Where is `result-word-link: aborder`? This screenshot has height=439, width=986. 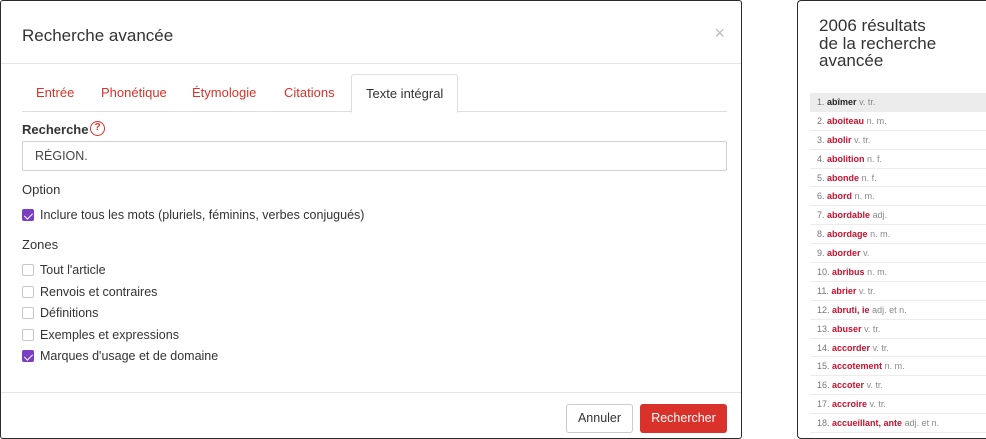 result-word-link: aborder is located at coordinates (844, 253).